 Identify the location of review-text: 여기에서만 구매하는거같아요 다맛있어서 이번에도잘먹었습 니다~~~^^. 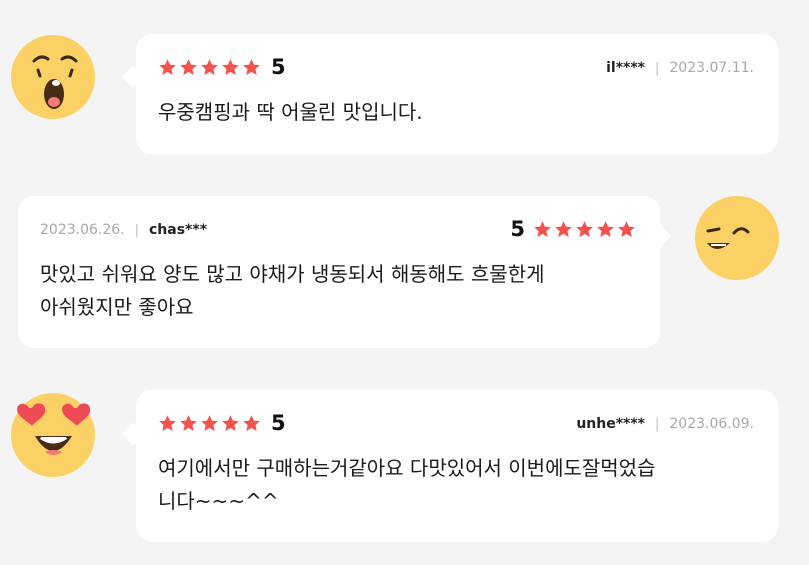
(407, 484).